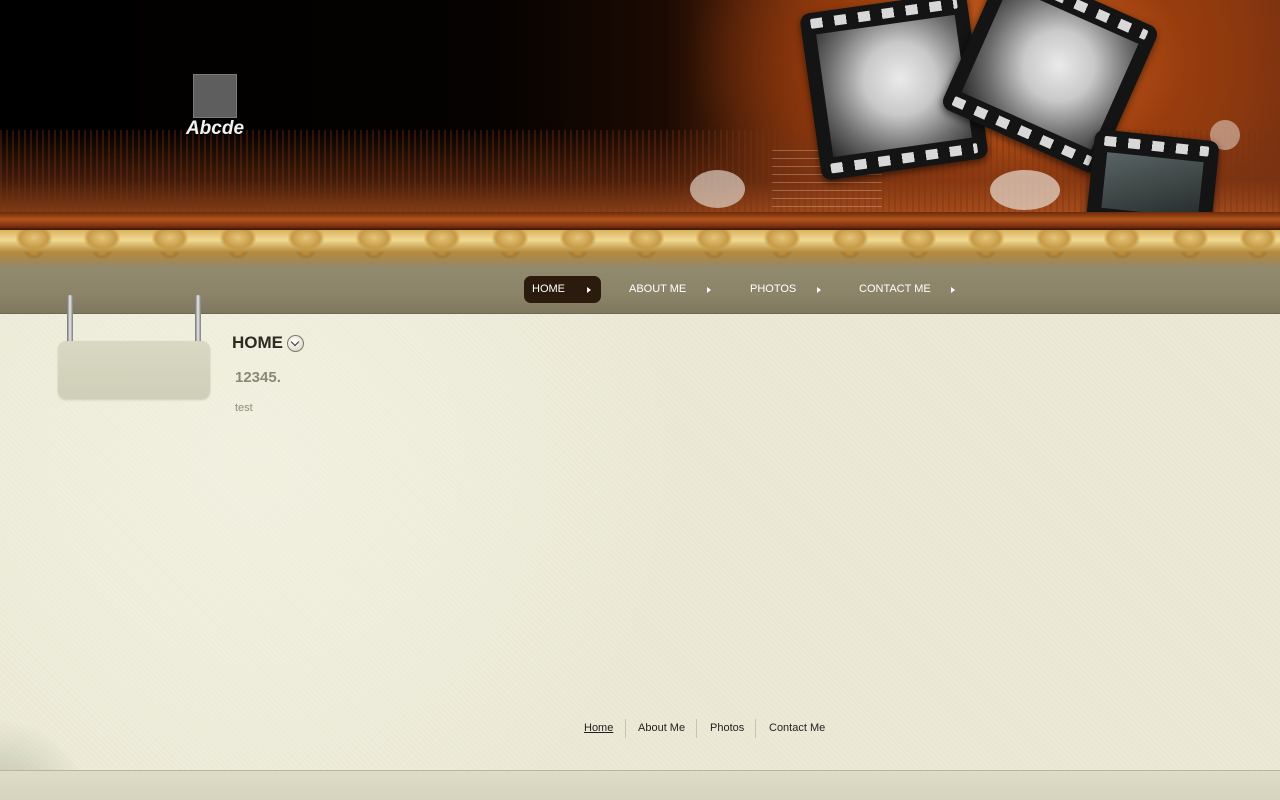 Image resolution: width=1280 pixels, height=800 pixels. What do you see at coordinates (295, 343) in the screenshot?
I see `chevron-down-circle-icon` at bounding box center [295, 343].